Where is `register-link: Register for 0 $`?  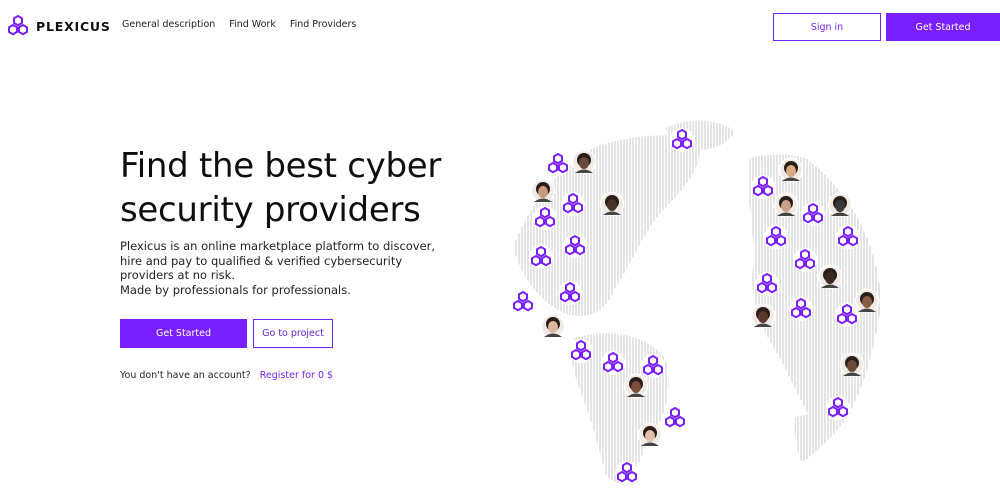
register-link: Register for 0 $ is located at coordinates (296, 375).